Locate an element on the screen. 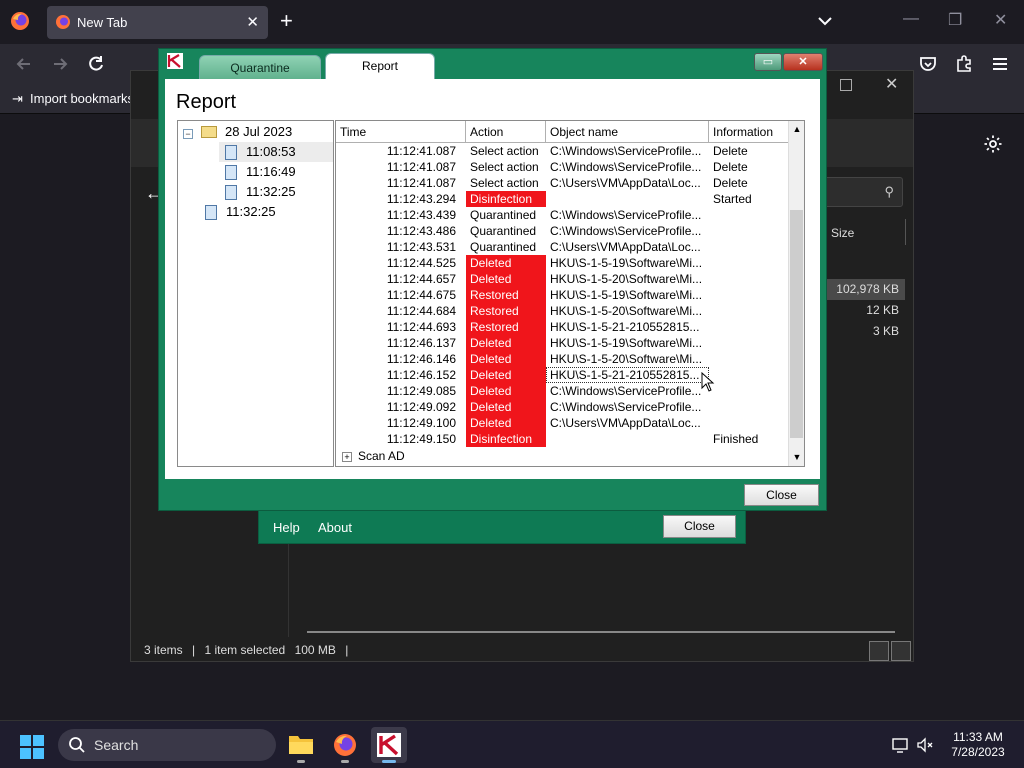 The image size is (1024, 768). column-header-information: Information is located at coordinates (748, 131).